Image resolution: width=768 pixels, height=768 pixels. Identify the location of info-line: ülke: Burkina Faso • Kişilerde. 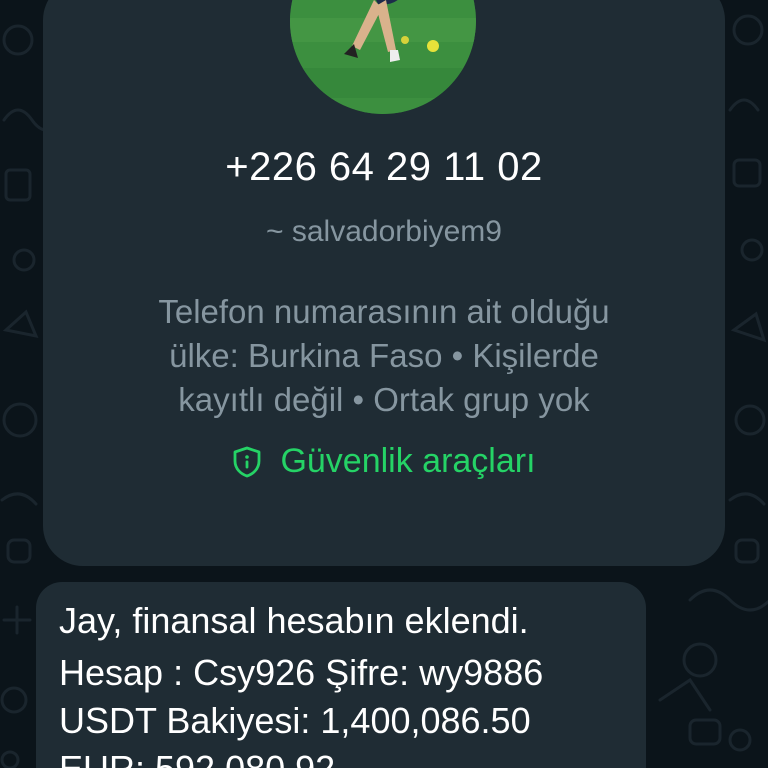
(384, 355).